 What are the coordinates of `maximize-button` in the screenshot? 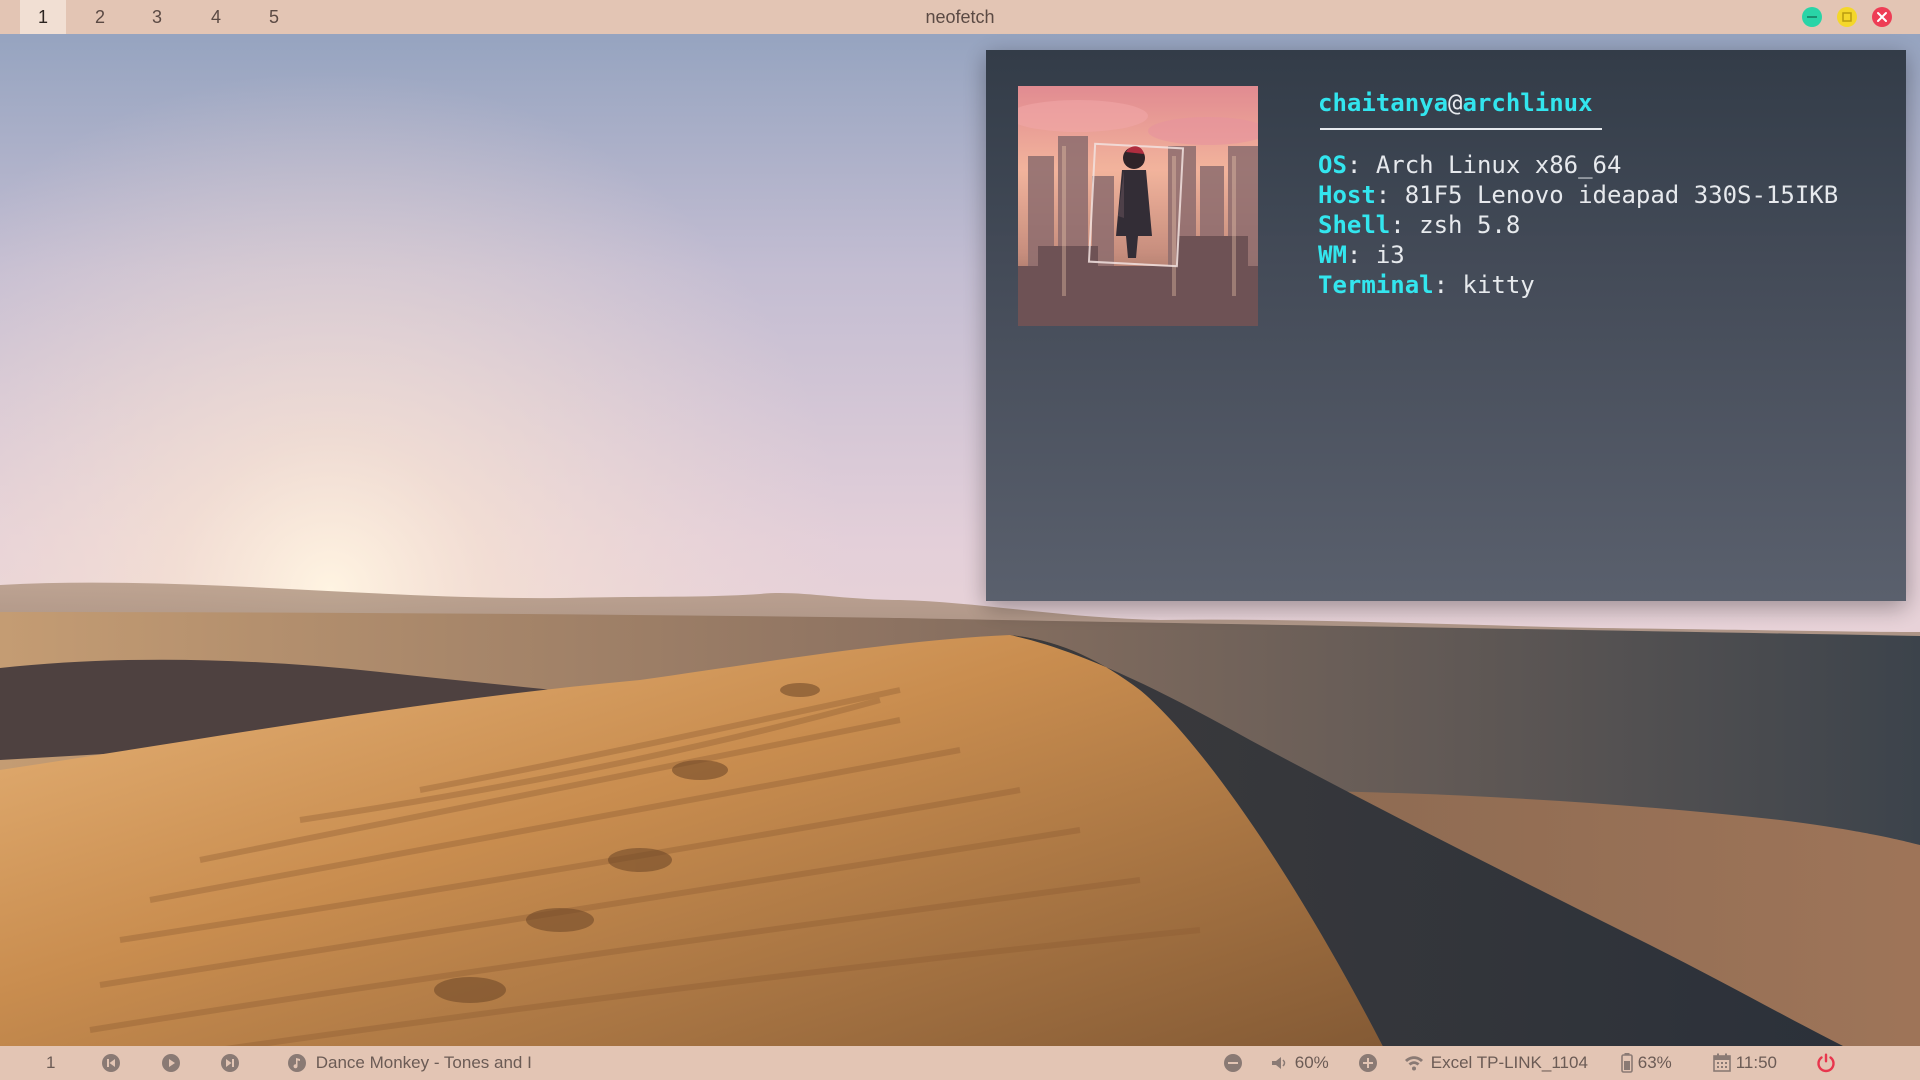 It's located at (1847, 17).